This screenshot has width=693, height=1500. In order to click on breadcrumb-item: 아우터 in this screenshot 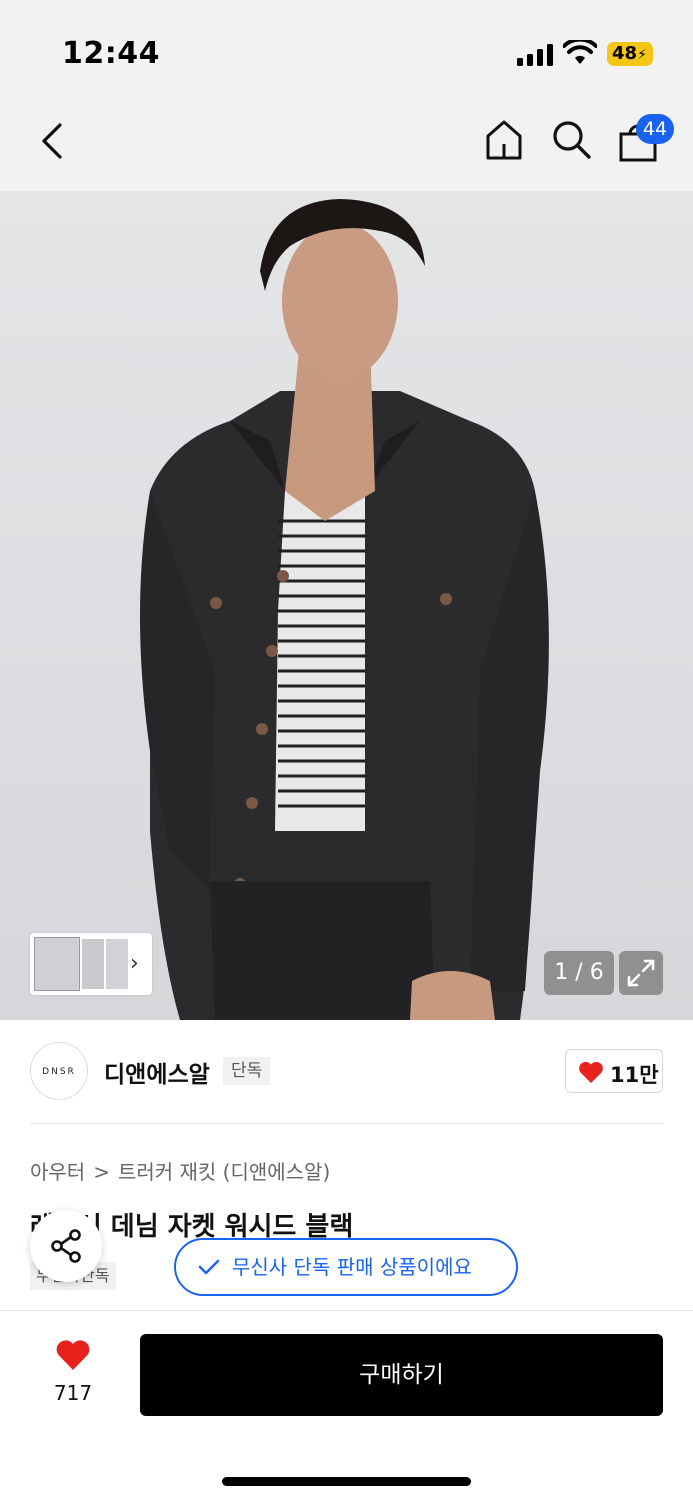, I will do `click(57, 1170)`.